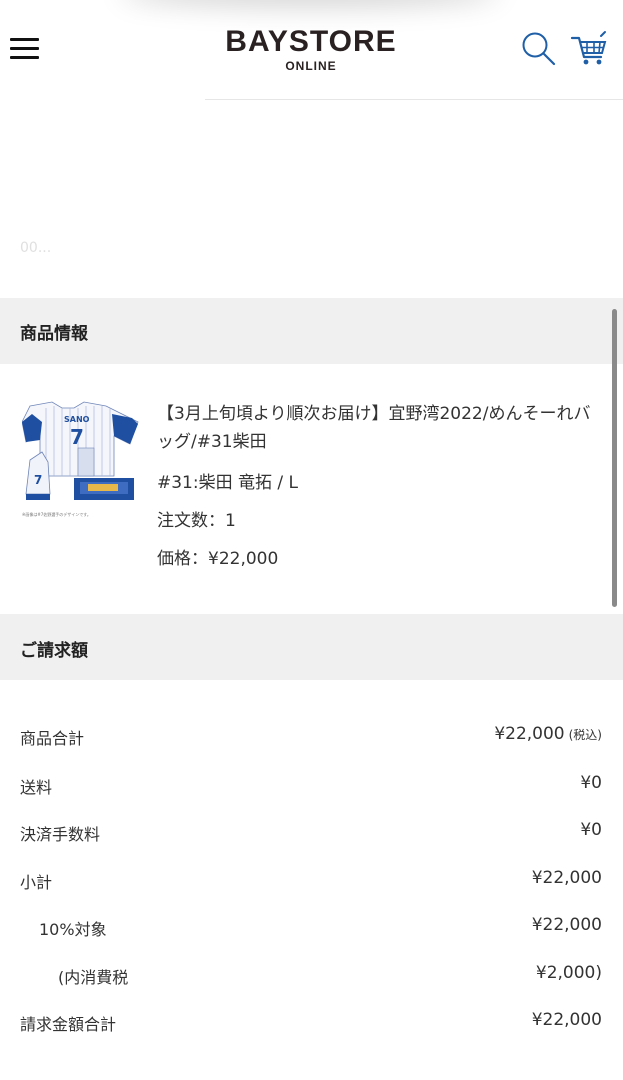 This screenshot has height=1080, width=623. Describe the element at coordinates (73, 929) in the screenshot. I see `tax-10-label: 10%対象` at that location.